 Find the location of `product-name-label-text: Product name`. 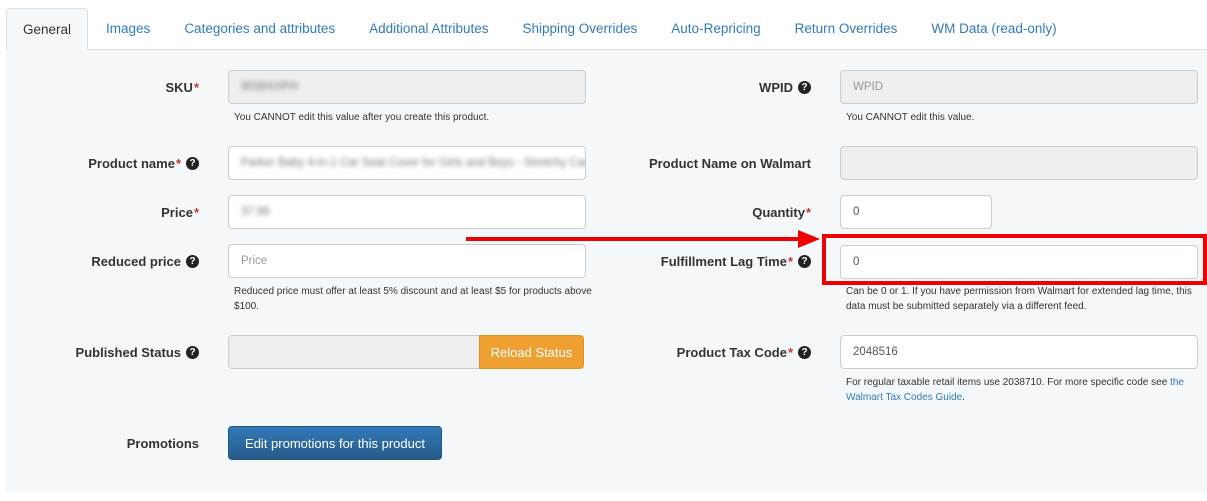

product-name-label-text: Product name is located at coordinates (131, 163).